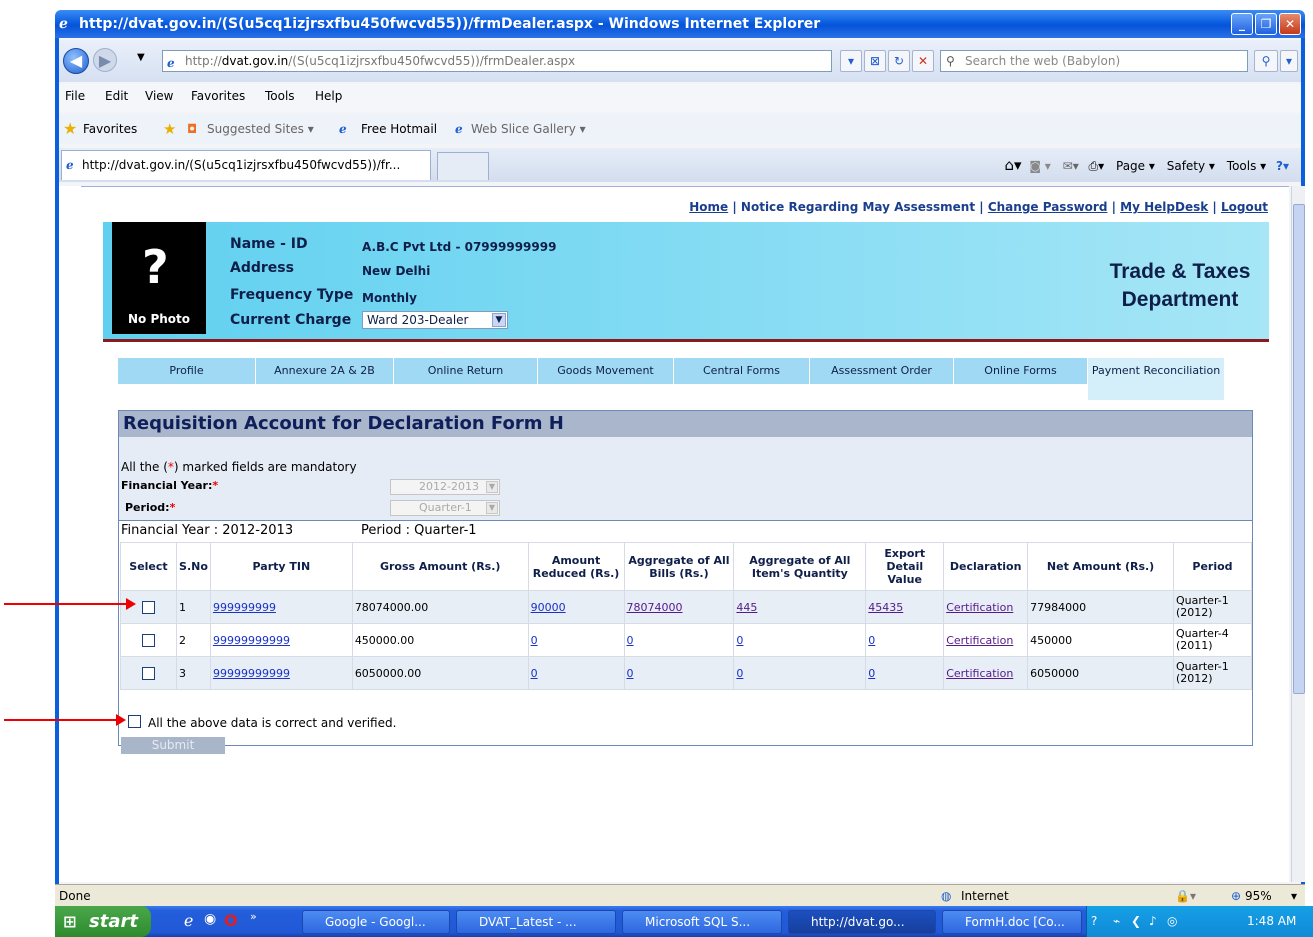 This screenshot has width=1313, height=937. Describe the element at coordinates (435, 320) in the screenshot. I see `current-charge-select: Ward 203-Dealer ▼` at that location.